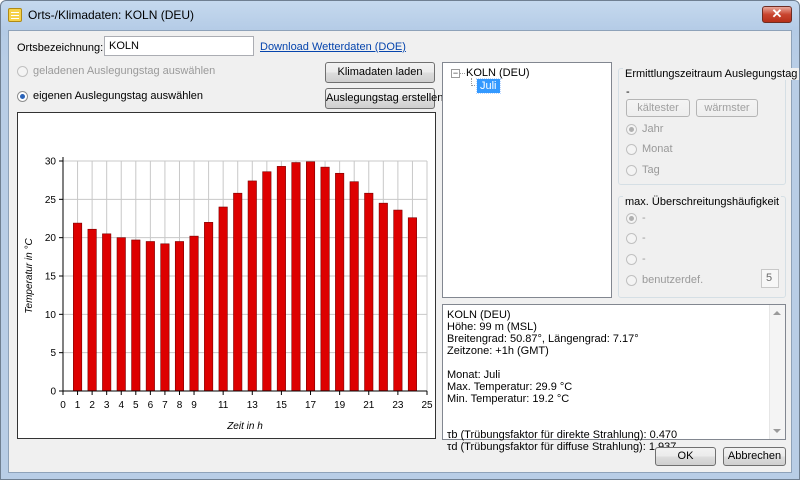 Image resolution: width=800 pixels, height=480 pixels. I want to click on info-scrollbar, so click(777, 372).